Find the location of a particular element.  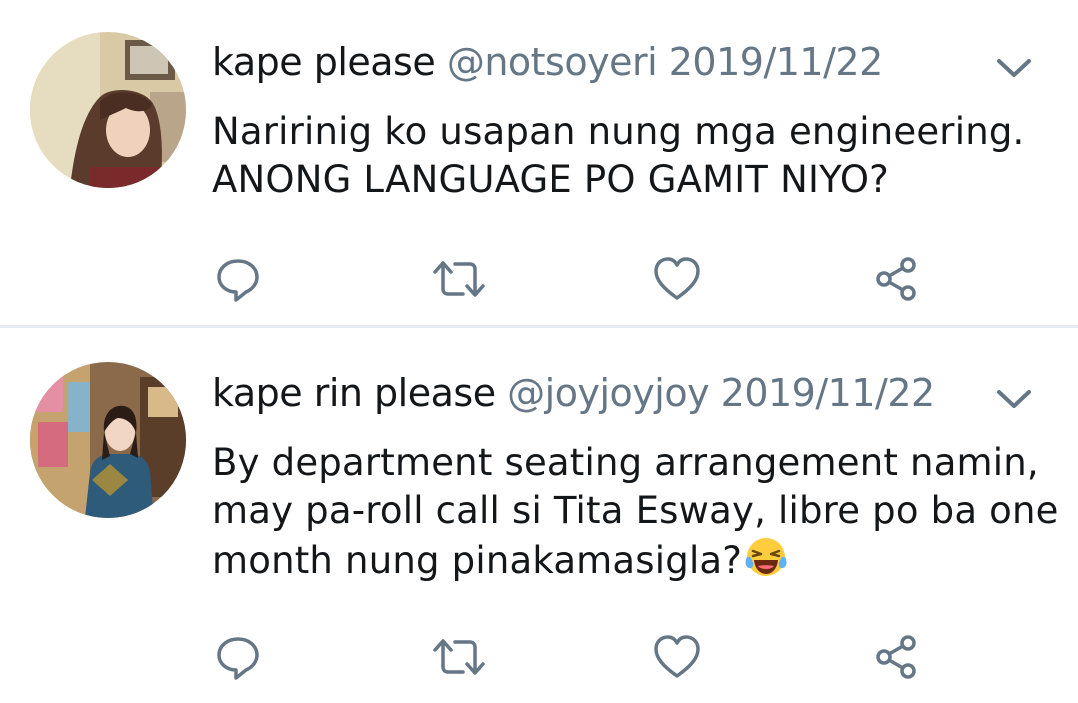

tweet-header: kape rin please @joyjoyjoy 2019/11/22 is located at coordinates (573, 393).